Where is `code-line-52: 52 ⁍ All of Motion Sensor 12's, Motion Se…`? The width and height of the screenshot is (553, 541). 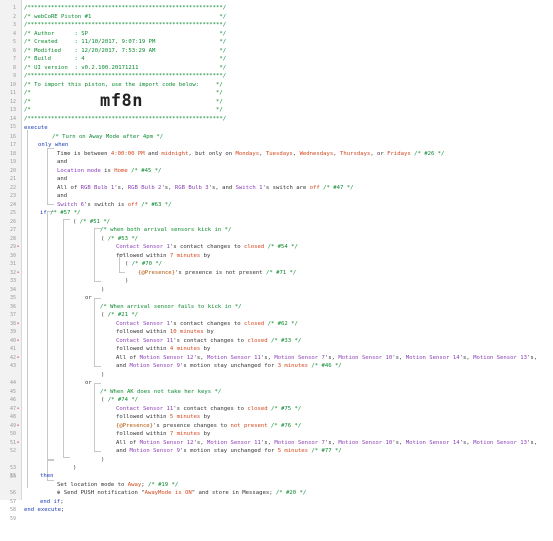
code-line-52: 52 ⁍ All of Motion Sensor 12's, Motion Se… is located at coordinates (273, 447).